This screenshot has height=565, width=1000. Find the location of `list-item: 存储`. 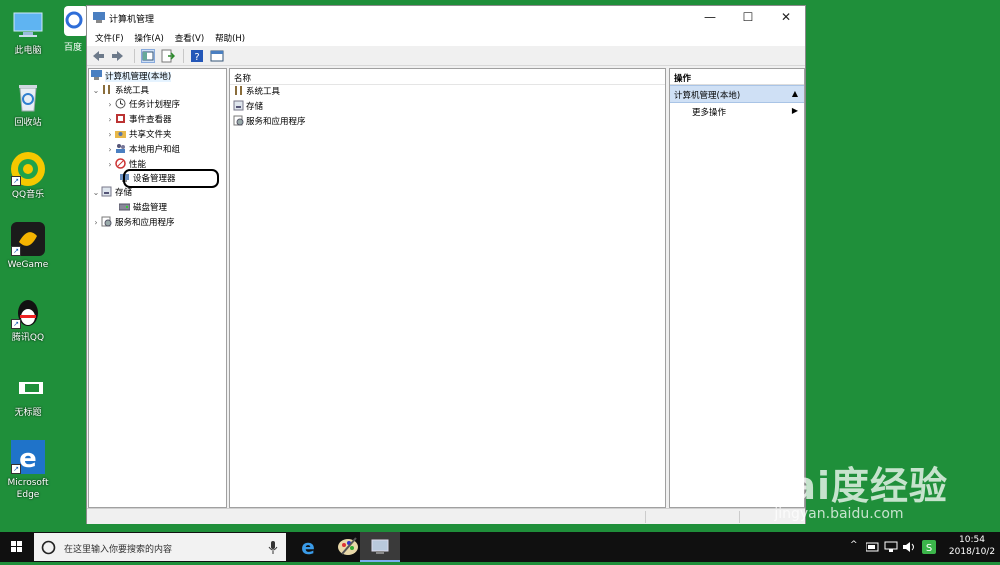

list-item: 存储 is located at coordinates (447, 107).